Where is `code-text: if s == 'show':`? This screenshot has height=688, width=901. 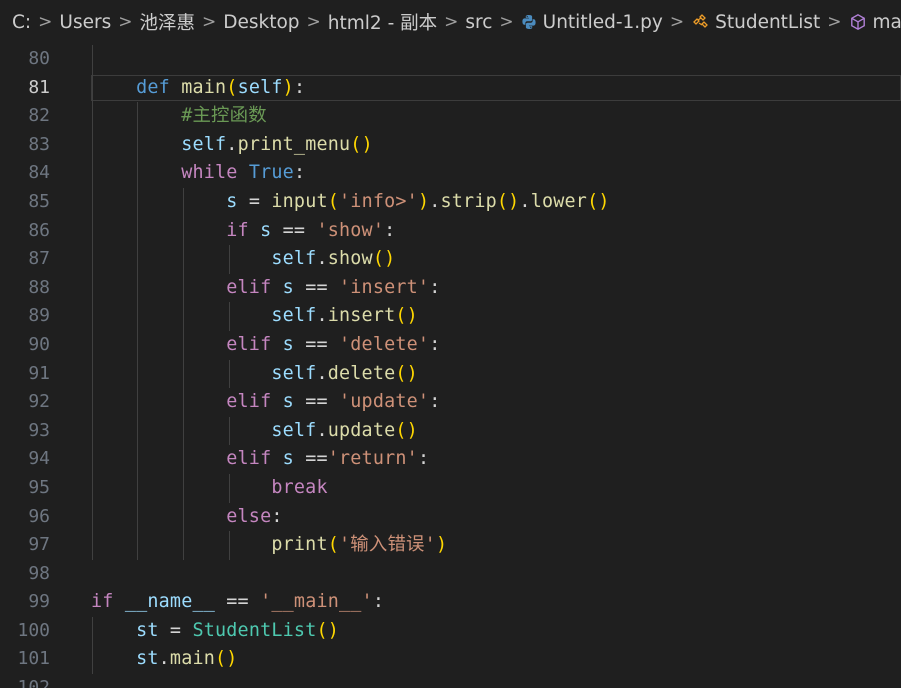 code-text: if s == 'show': is located at coordinates (243, 231).